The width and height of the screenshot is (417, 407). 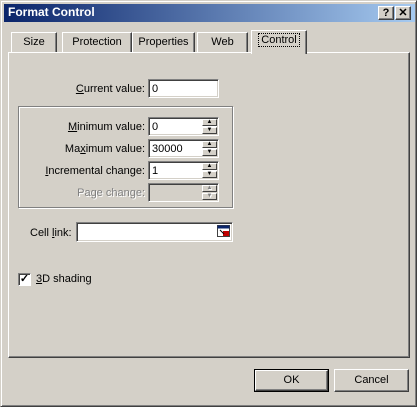 I want to click on close-button: ✕, so click(x=403, y=13).